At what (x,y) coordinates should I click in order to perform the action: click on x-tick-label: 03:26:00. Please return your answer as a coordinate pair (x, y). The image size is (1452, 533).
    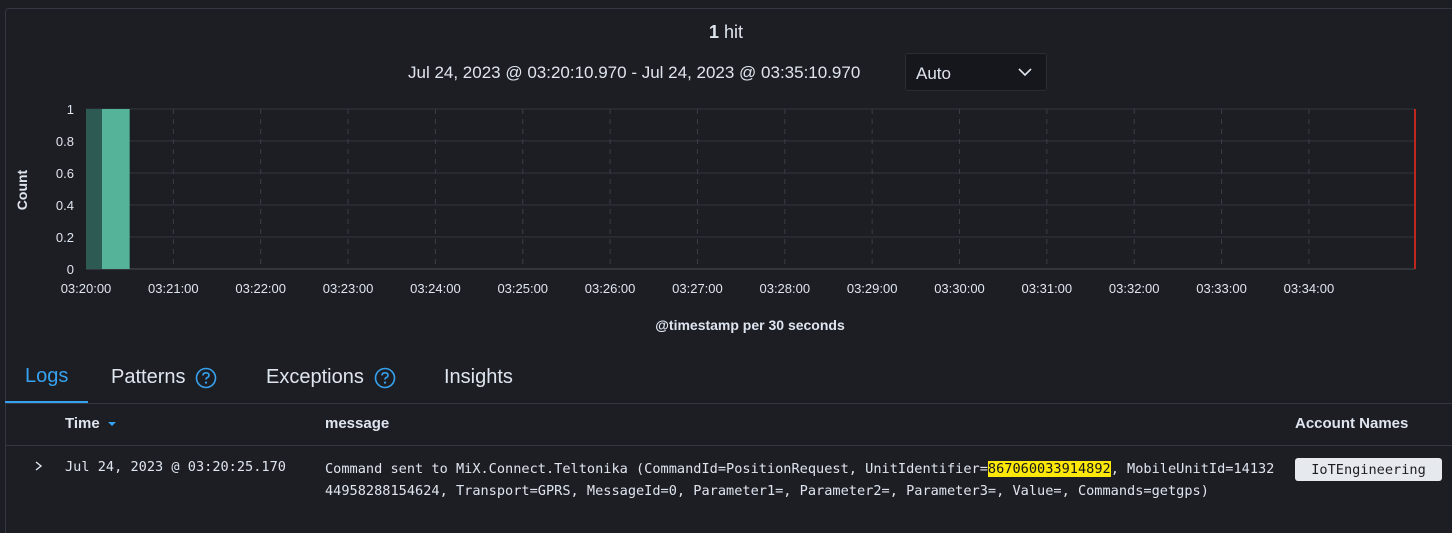
    Looking at the image, I should click on (610, 288).